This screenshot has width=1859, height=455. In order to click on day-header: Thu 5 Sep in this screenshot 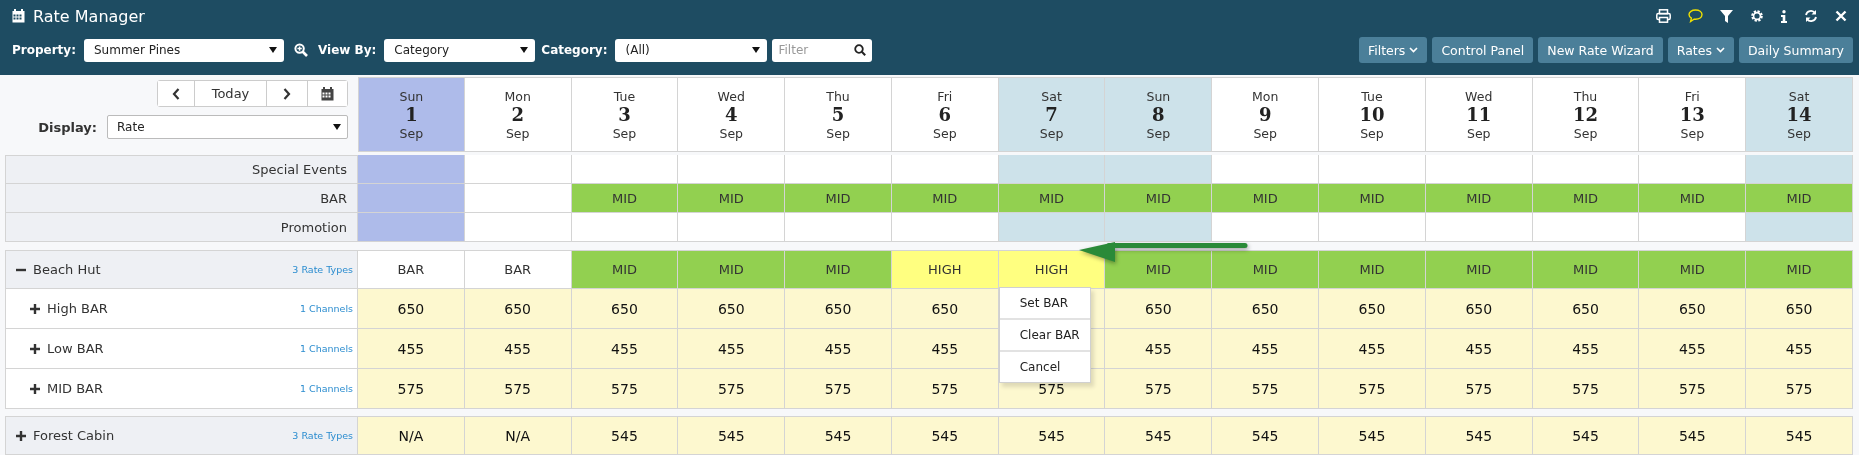, I will do `click(838, 114)`.